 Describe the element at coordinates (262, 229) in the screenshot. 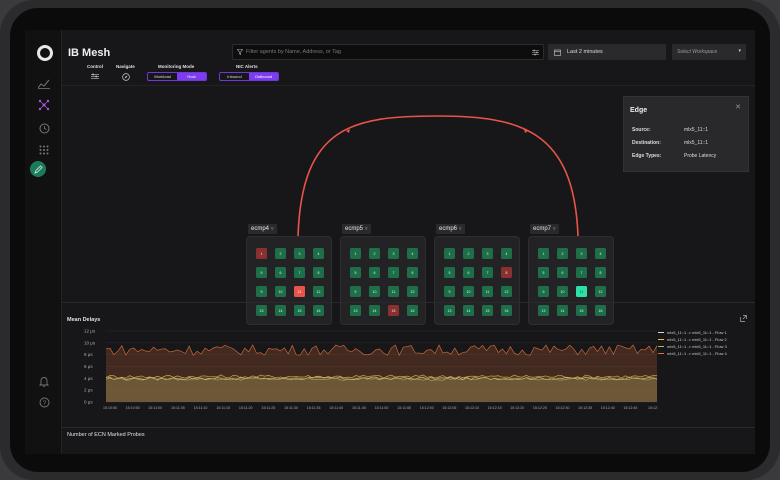

I see `group-label: ecmp4 ▿` at that location.